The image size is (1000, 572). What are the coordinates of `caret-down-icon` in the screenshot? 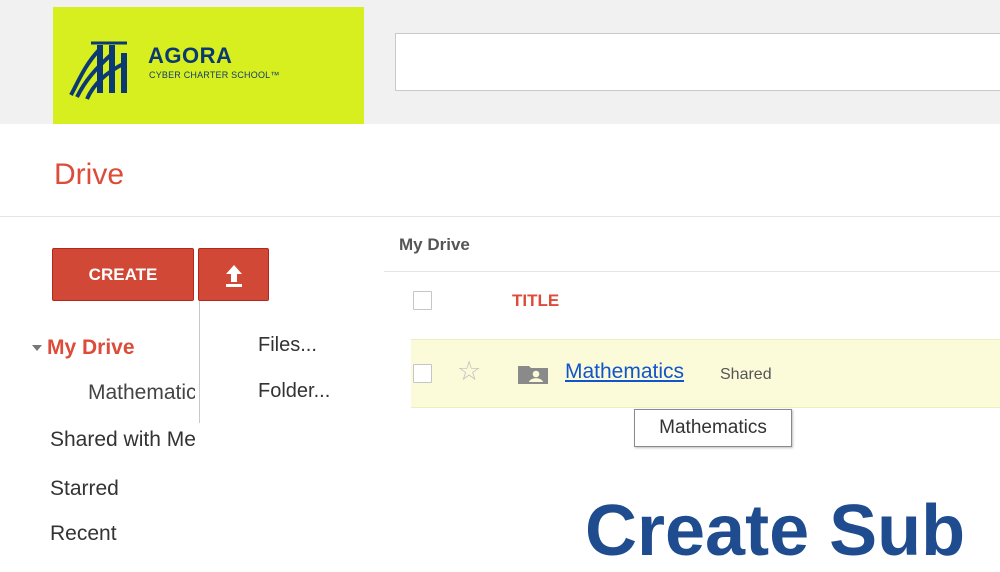 It's located at (37, 348).